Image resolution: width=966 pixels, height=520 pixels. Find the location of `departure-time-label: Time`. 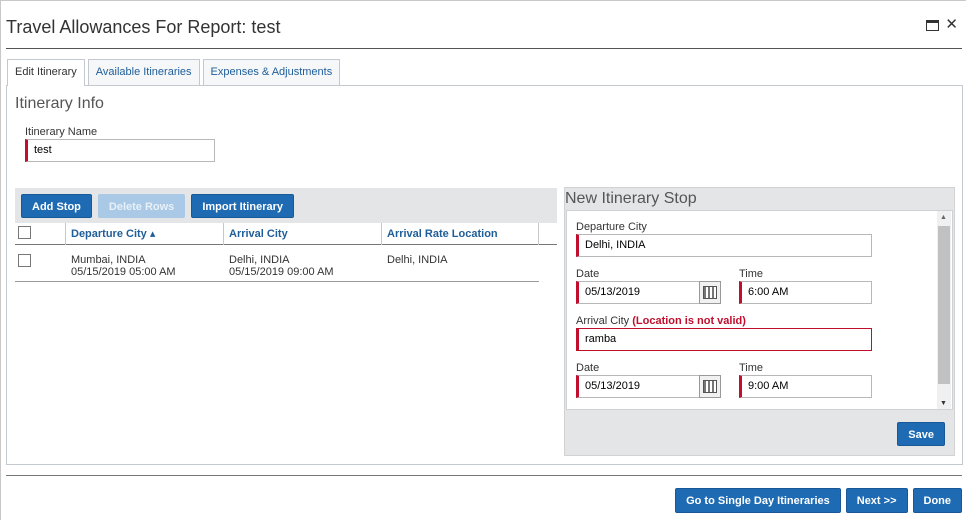

departure-time-label: Time is located at coordinates (751, 274).